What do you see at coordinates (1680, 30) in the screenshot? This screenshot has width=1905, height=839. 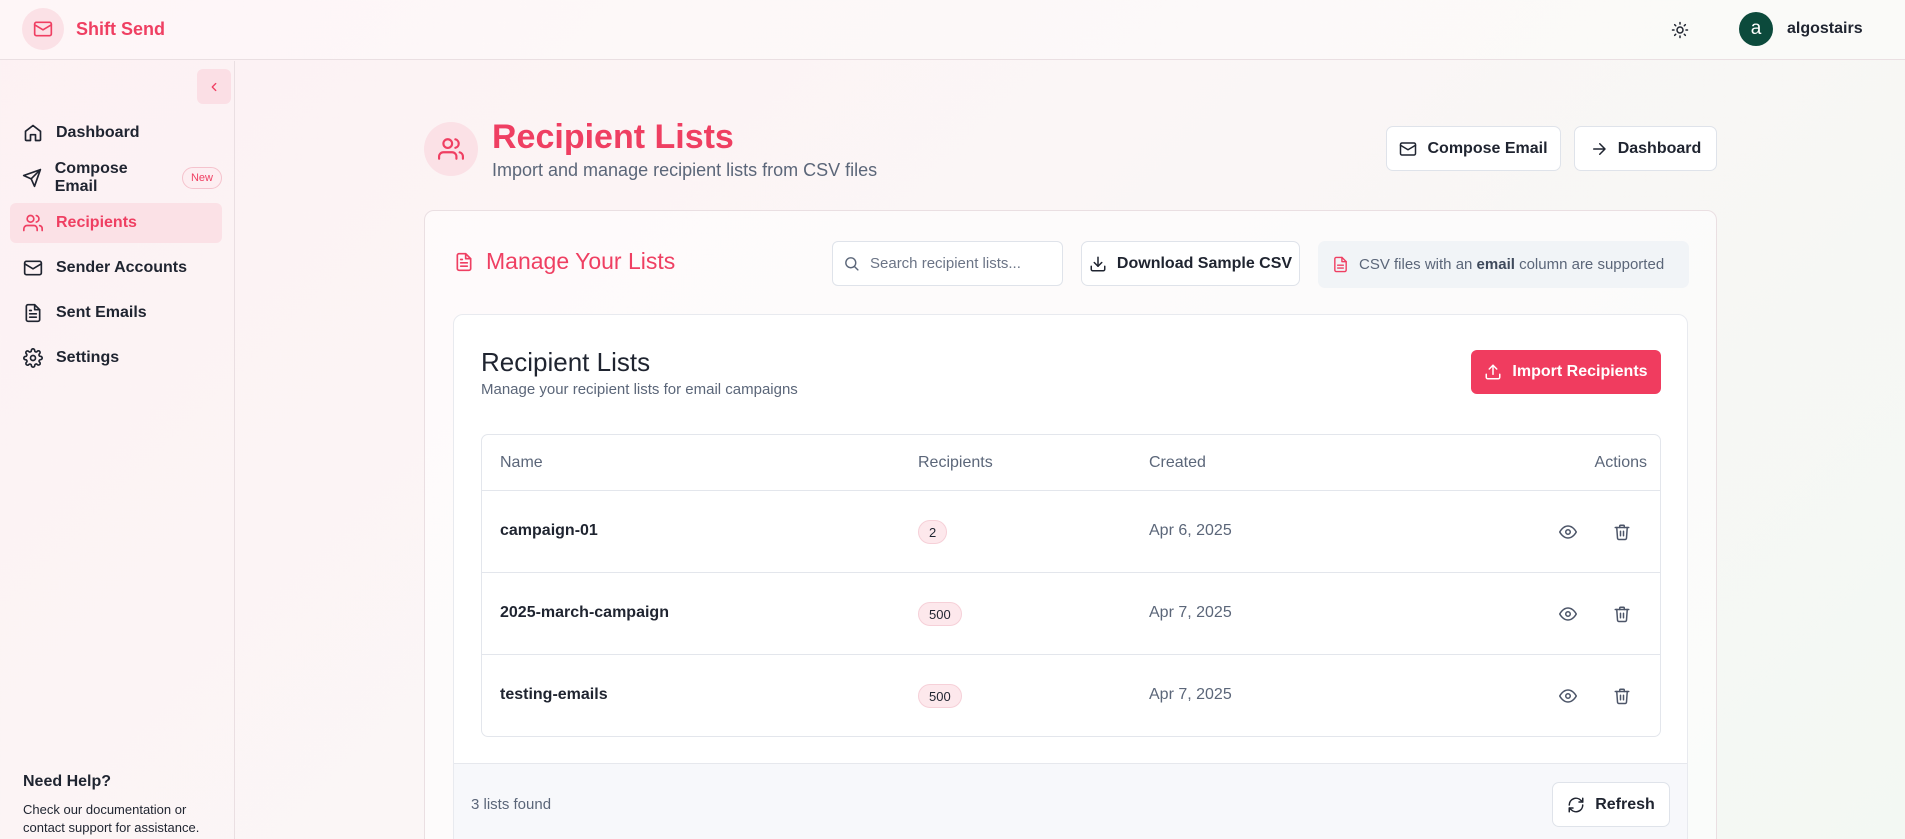 I see `sun-icon` at bounding box center [1680, 30].